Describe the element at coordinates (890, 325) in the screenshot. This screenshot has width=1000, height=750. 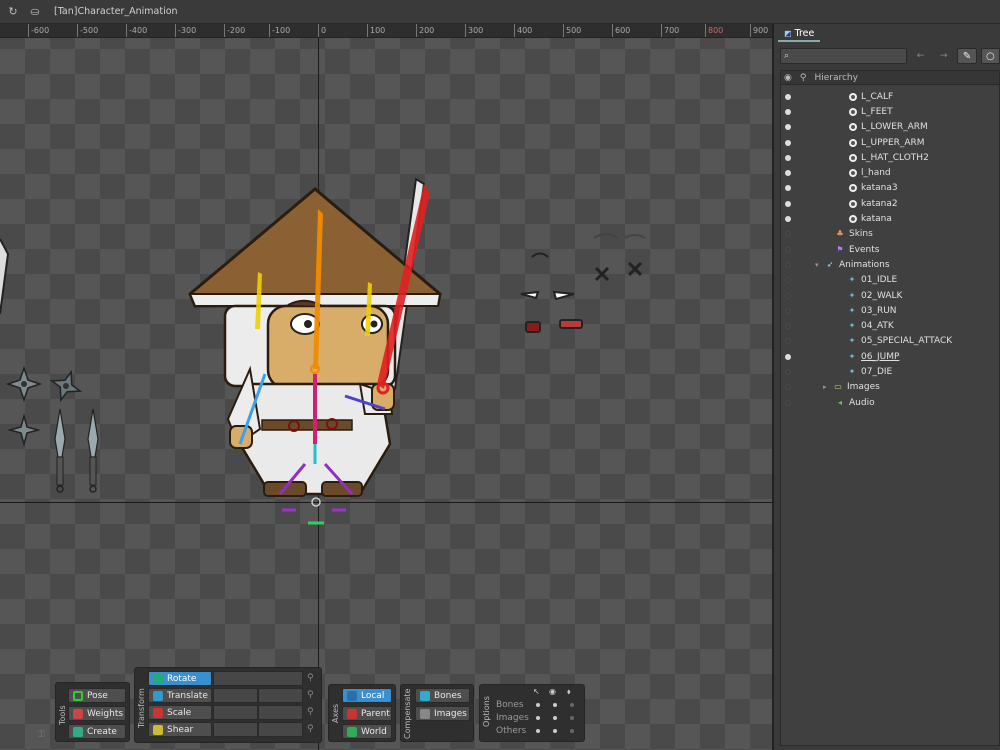
I see `tree-item: ✦ 04_ATK` at that location.